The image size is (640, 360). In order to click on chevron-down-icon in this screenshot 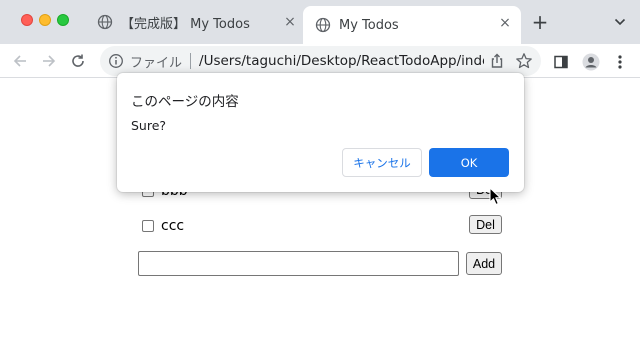, I will do `click(620, 22)`.